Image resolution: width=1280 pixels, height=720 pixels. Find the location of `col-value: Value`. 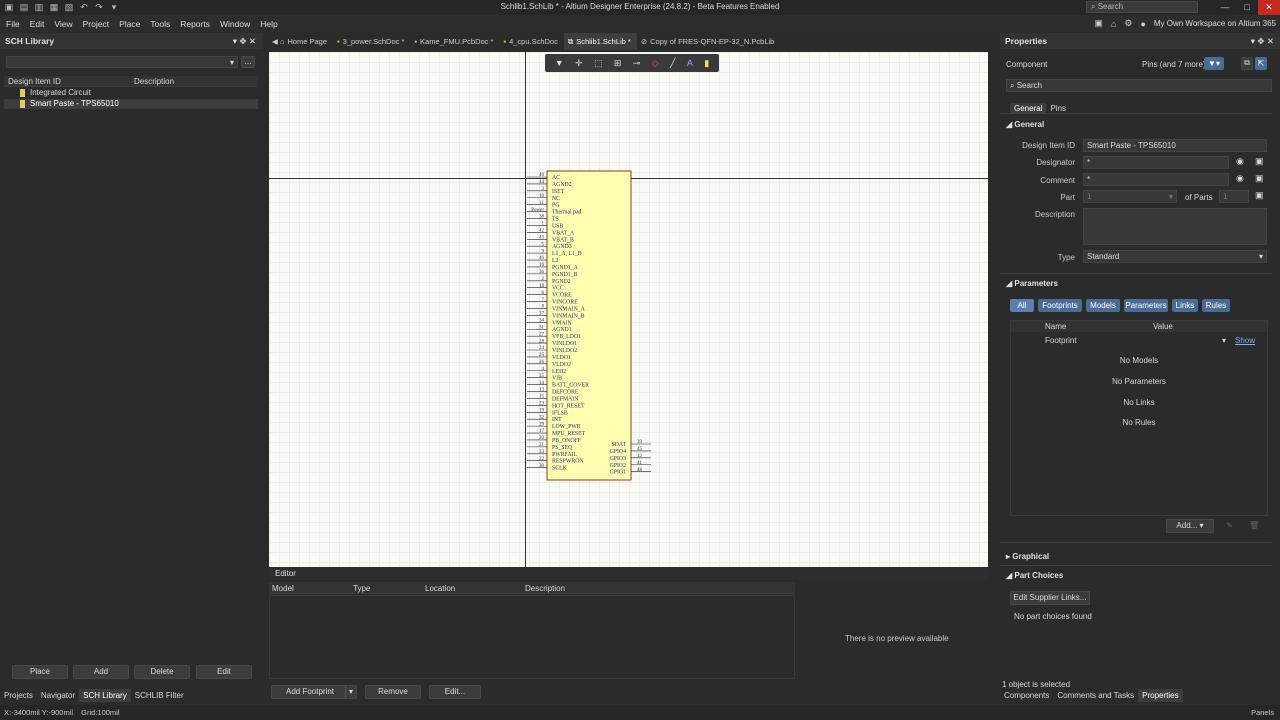

col-value: Value is located at coordinates (1163, 326).